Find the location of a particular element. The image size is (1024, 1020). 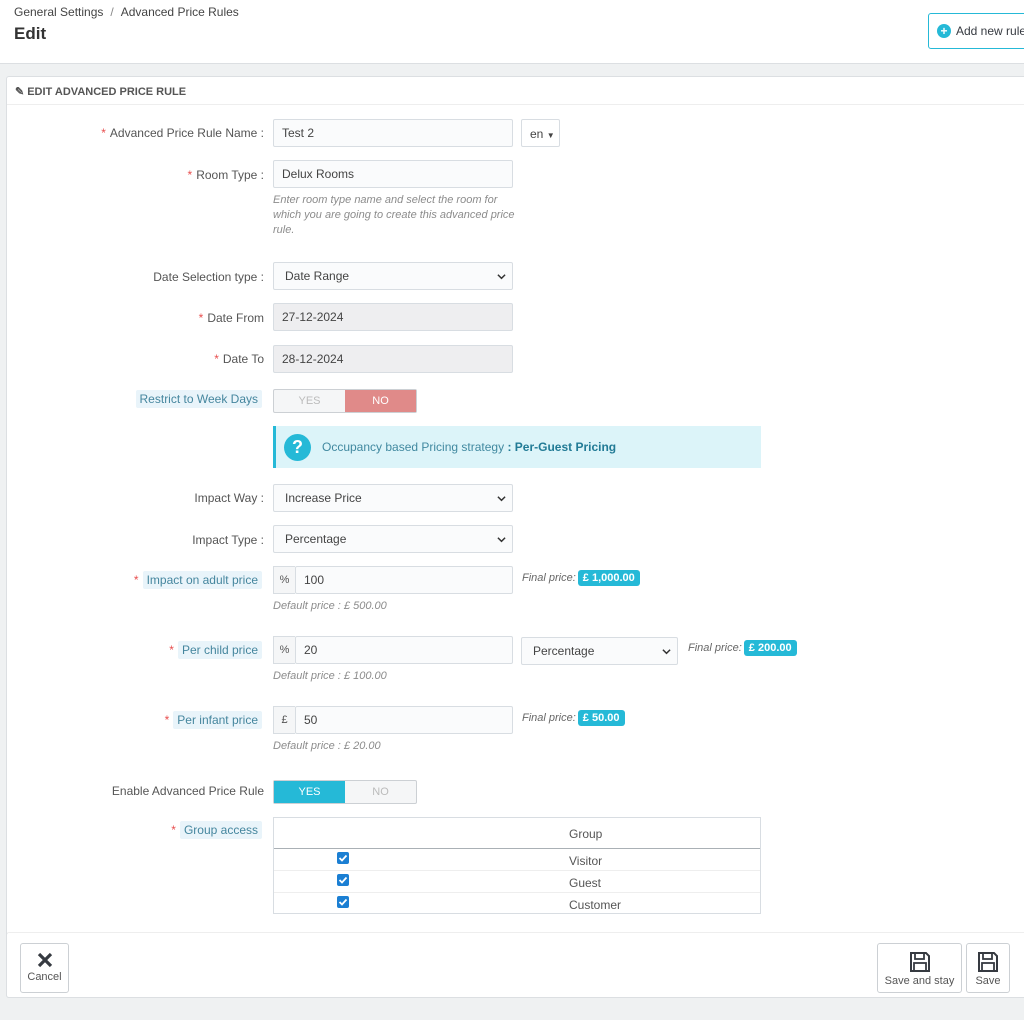

child-price-label: * Per child price is located at coordinates (215, 650).